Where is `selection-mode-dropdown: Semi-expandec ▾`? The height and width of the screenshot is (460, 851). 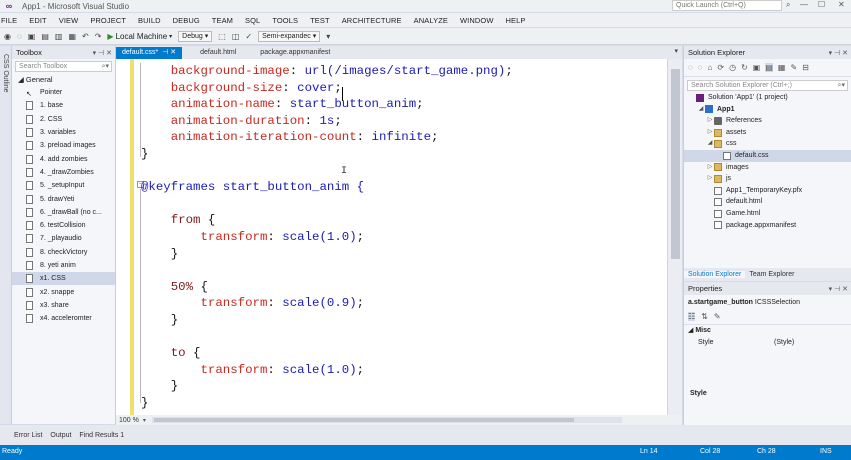 selection-mode-dropdown: Semi-expandec ▾ is located at coordinates (289, 36).